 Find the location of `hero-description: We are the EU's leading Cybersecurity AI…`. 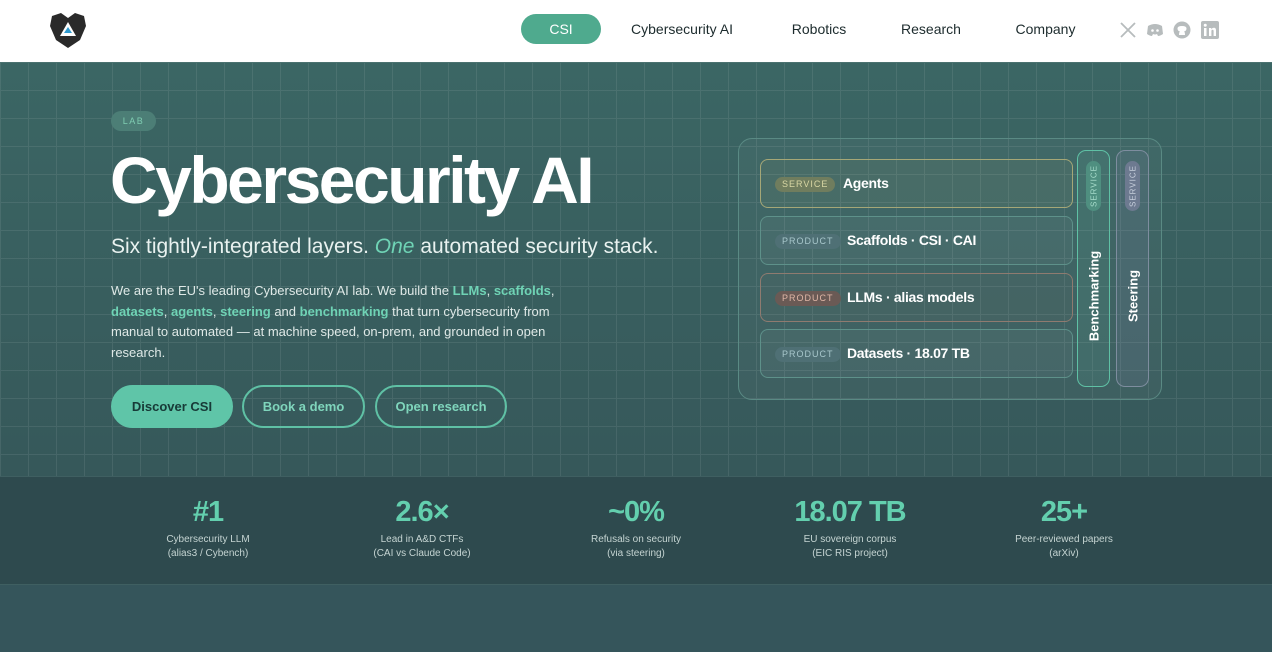

hero-description: We are the EU's leading Cybersecurity AI… is located at coordinates (341, 322).